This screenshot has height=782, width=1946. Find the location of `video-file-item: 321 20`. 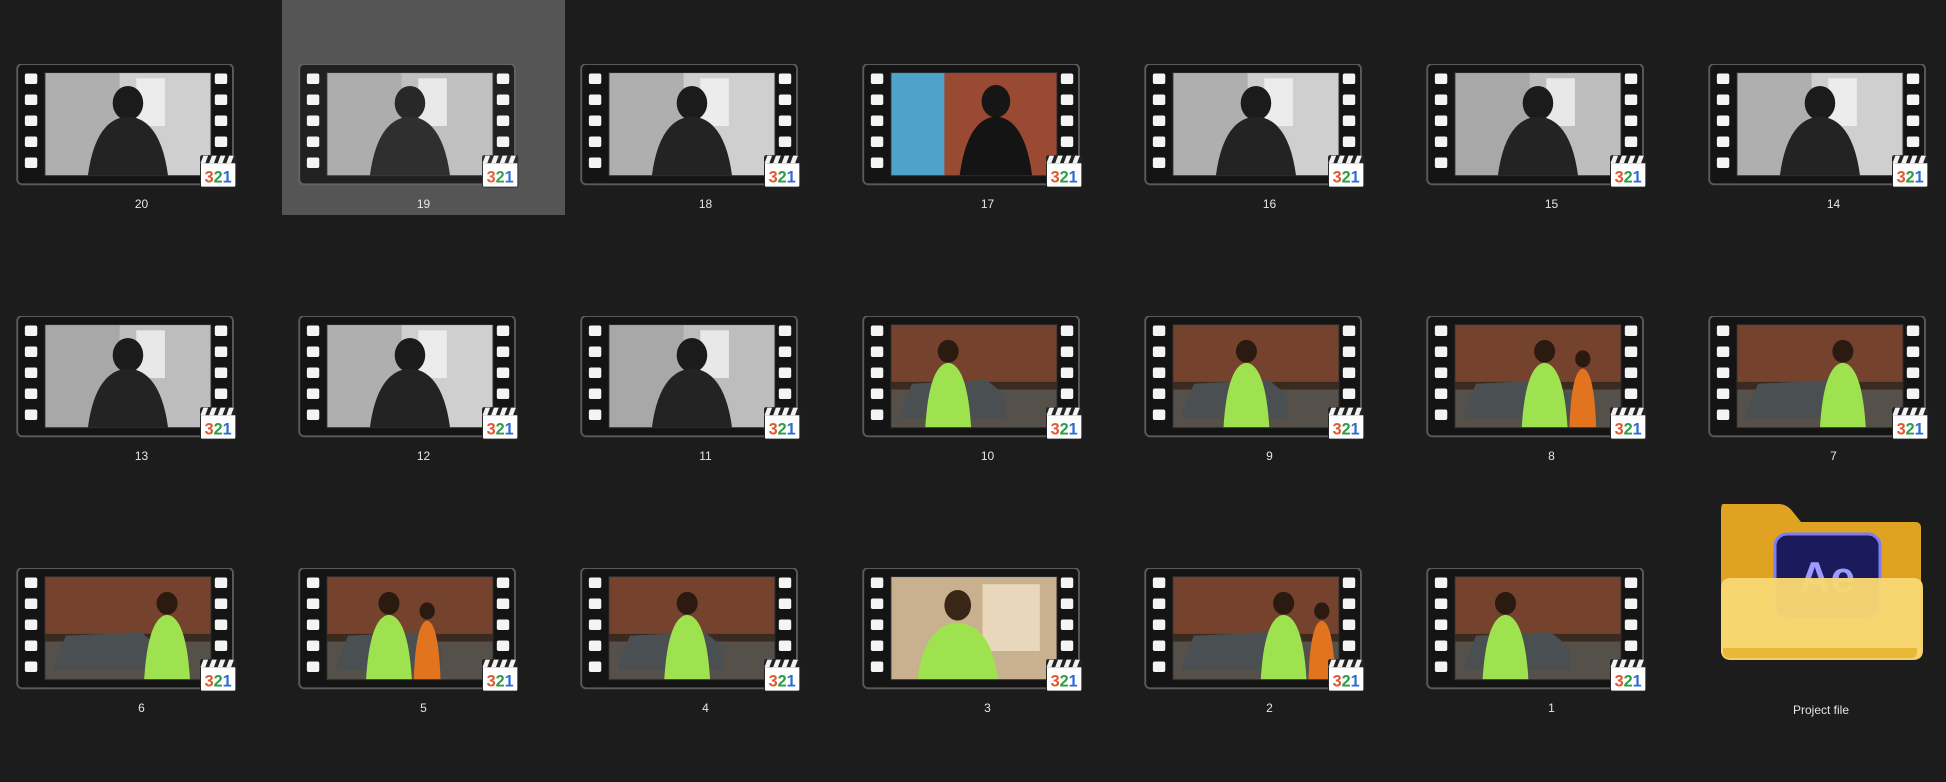

video-file-item: 321 20 is located at coordinates (141, 107).